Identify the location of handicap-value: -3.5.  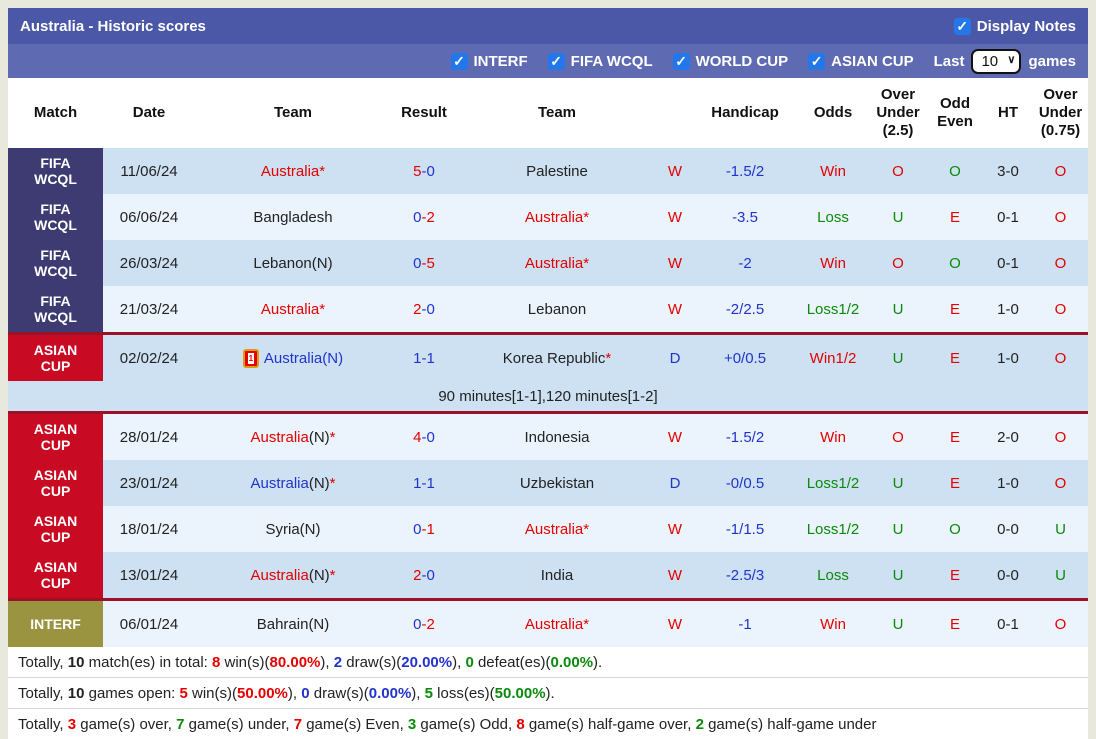
(745, 217).